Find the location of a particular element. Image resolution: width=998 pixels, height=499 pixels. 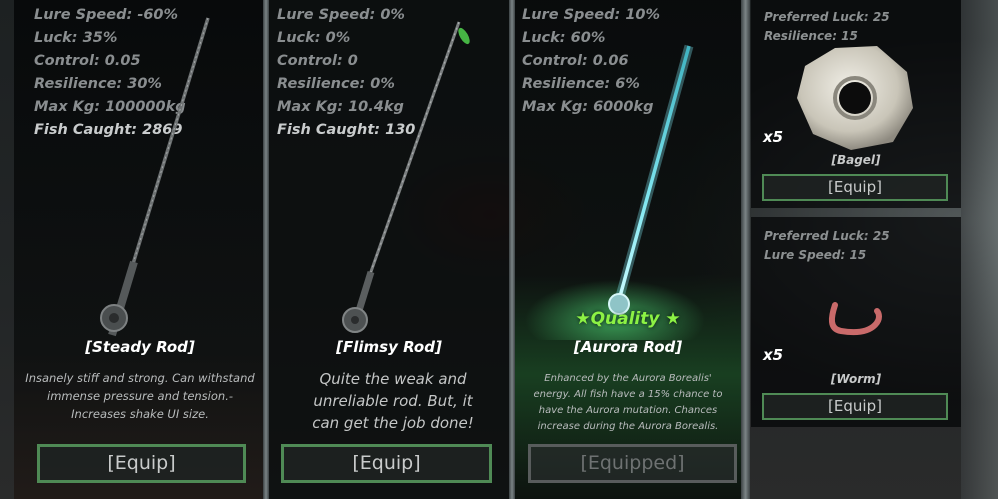

rod-name: [Flimsy Rod] is located at coordinates (389, 347).